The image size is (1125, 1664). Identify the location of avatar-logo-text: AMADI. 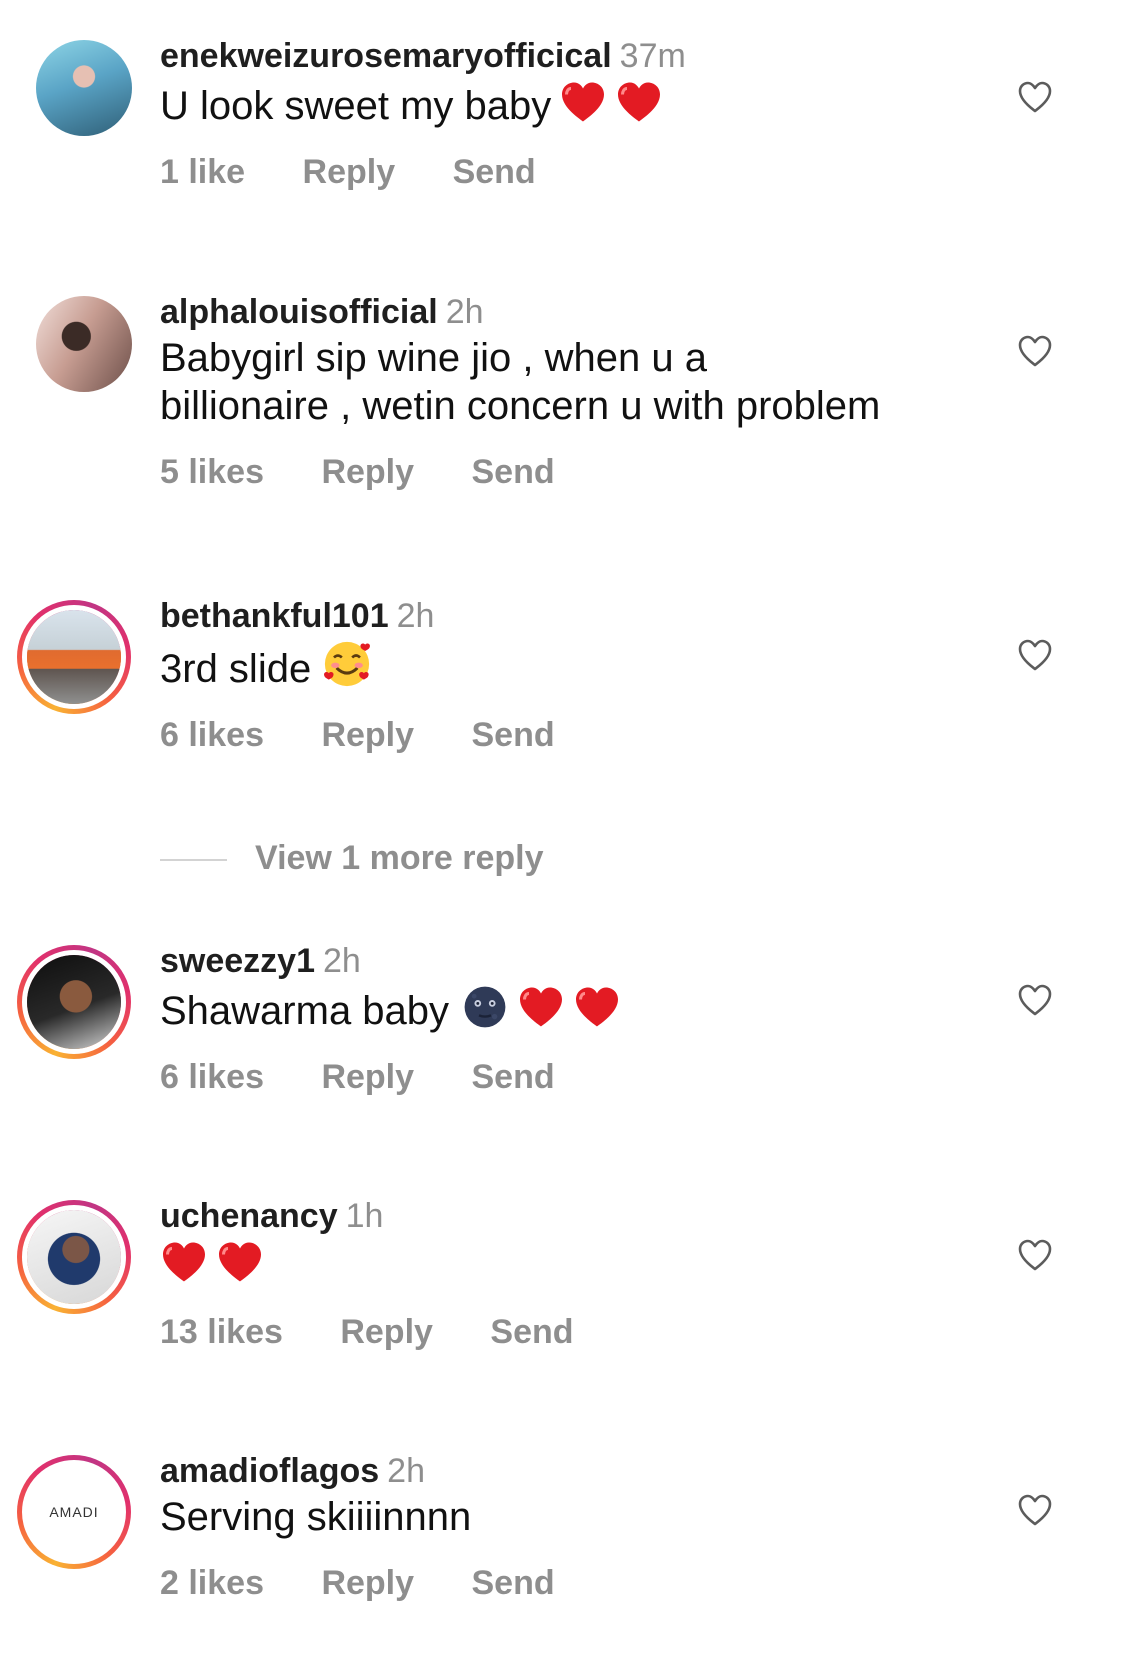
(74, 1512).